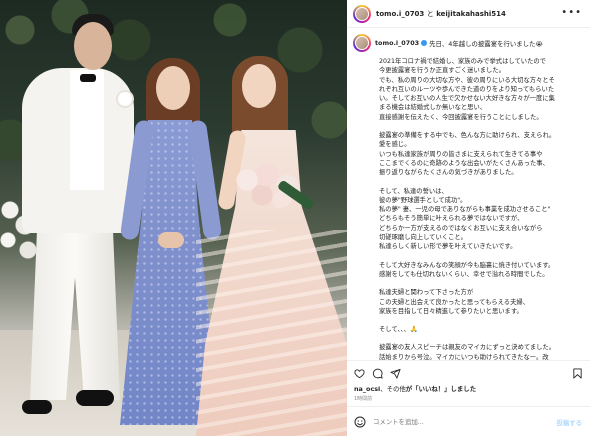 The image size is (590, 436). Describe the element at coordinates (467, 136) in the screenshot. I see `caption-line: 披露宴の準備をする中でも、色んな方に助けられ、支えられ。` at that location.